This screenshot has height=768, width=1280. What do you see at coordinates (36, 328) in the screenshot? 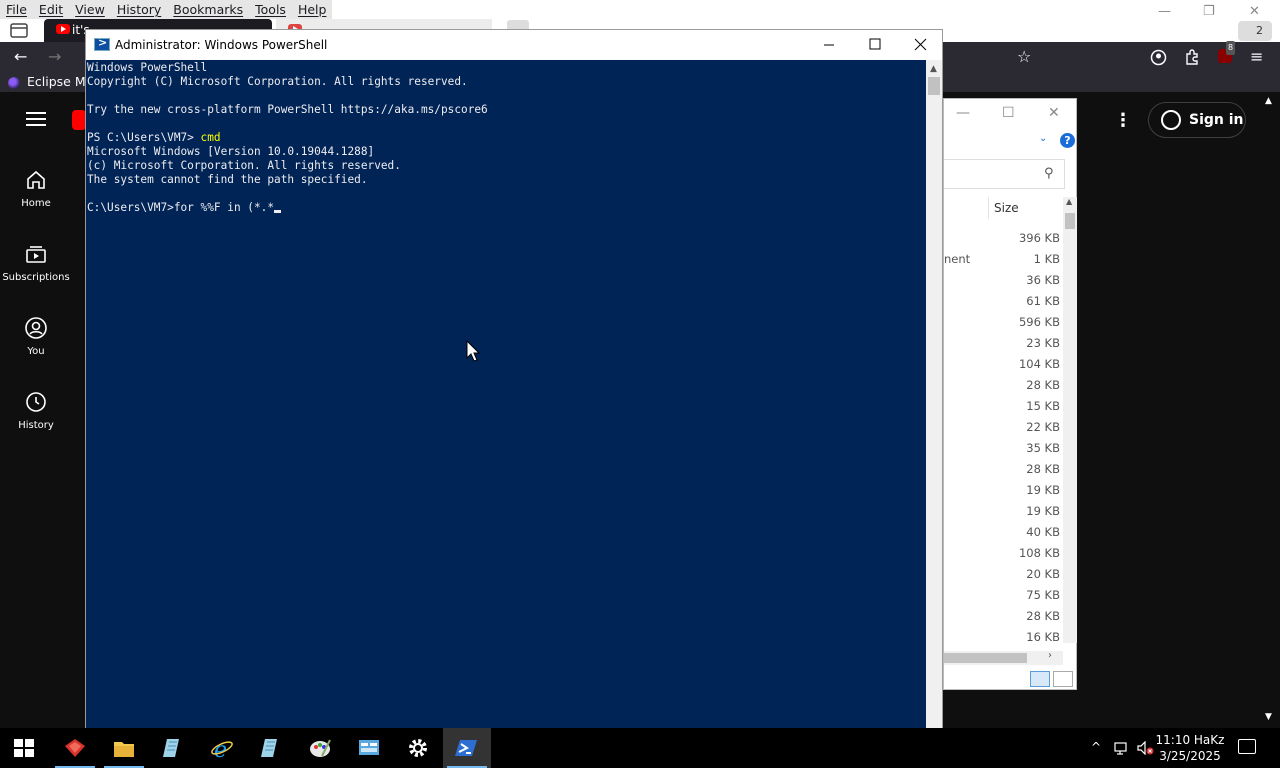
I see `you-icon` at bounding box center [36, 328].